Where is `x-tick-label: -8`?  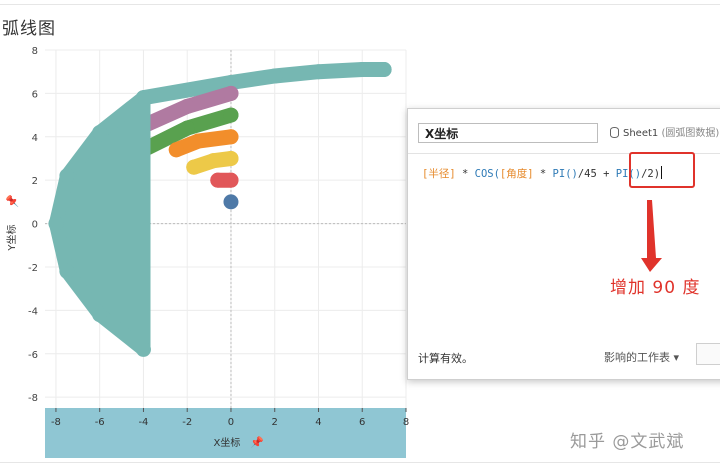
x-tick-label: -8 is located at coordinates (56, 422).